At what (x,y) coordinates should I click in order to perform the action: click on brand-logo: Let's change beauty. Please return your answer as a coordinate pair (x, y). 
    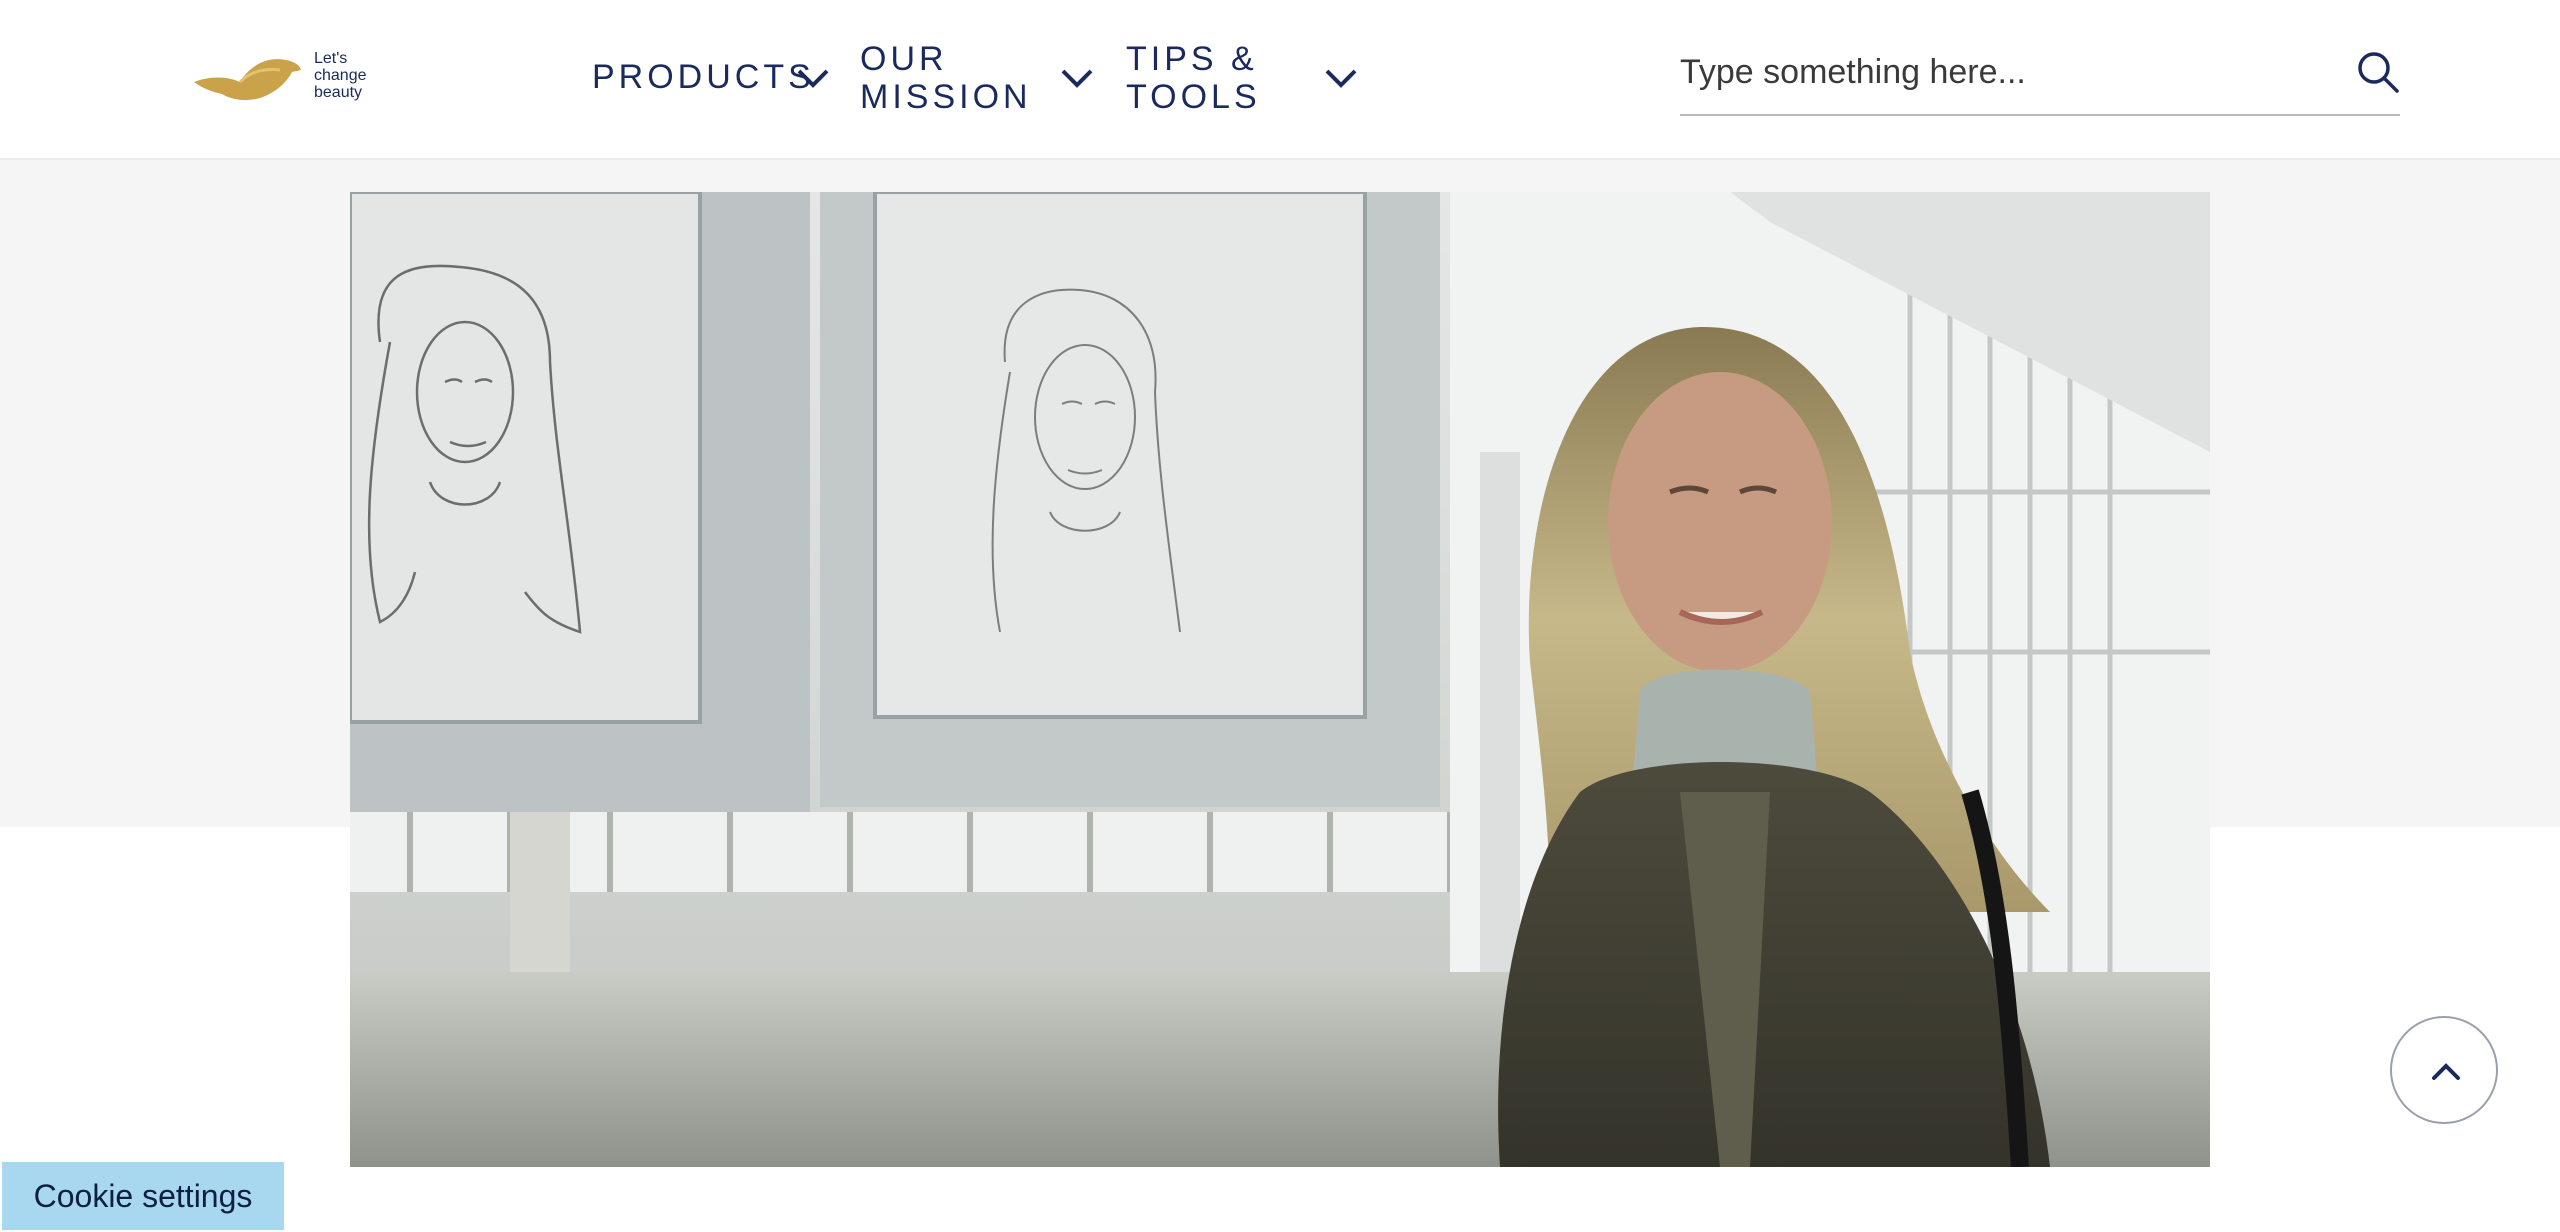
    Looking at the image, I should click on (287, 77).